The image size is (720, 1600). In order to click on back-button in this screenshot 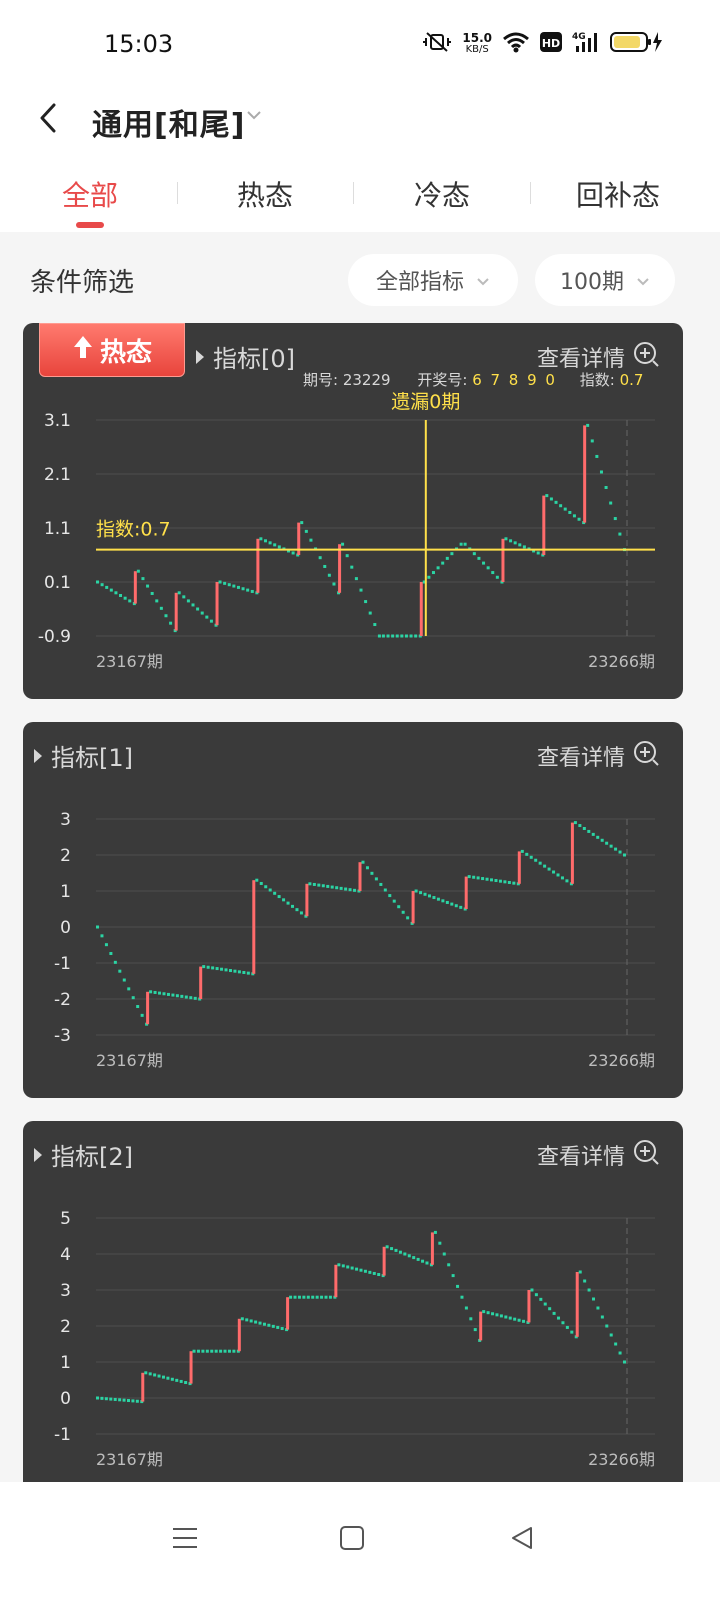, I will do `click(48, 120)`.